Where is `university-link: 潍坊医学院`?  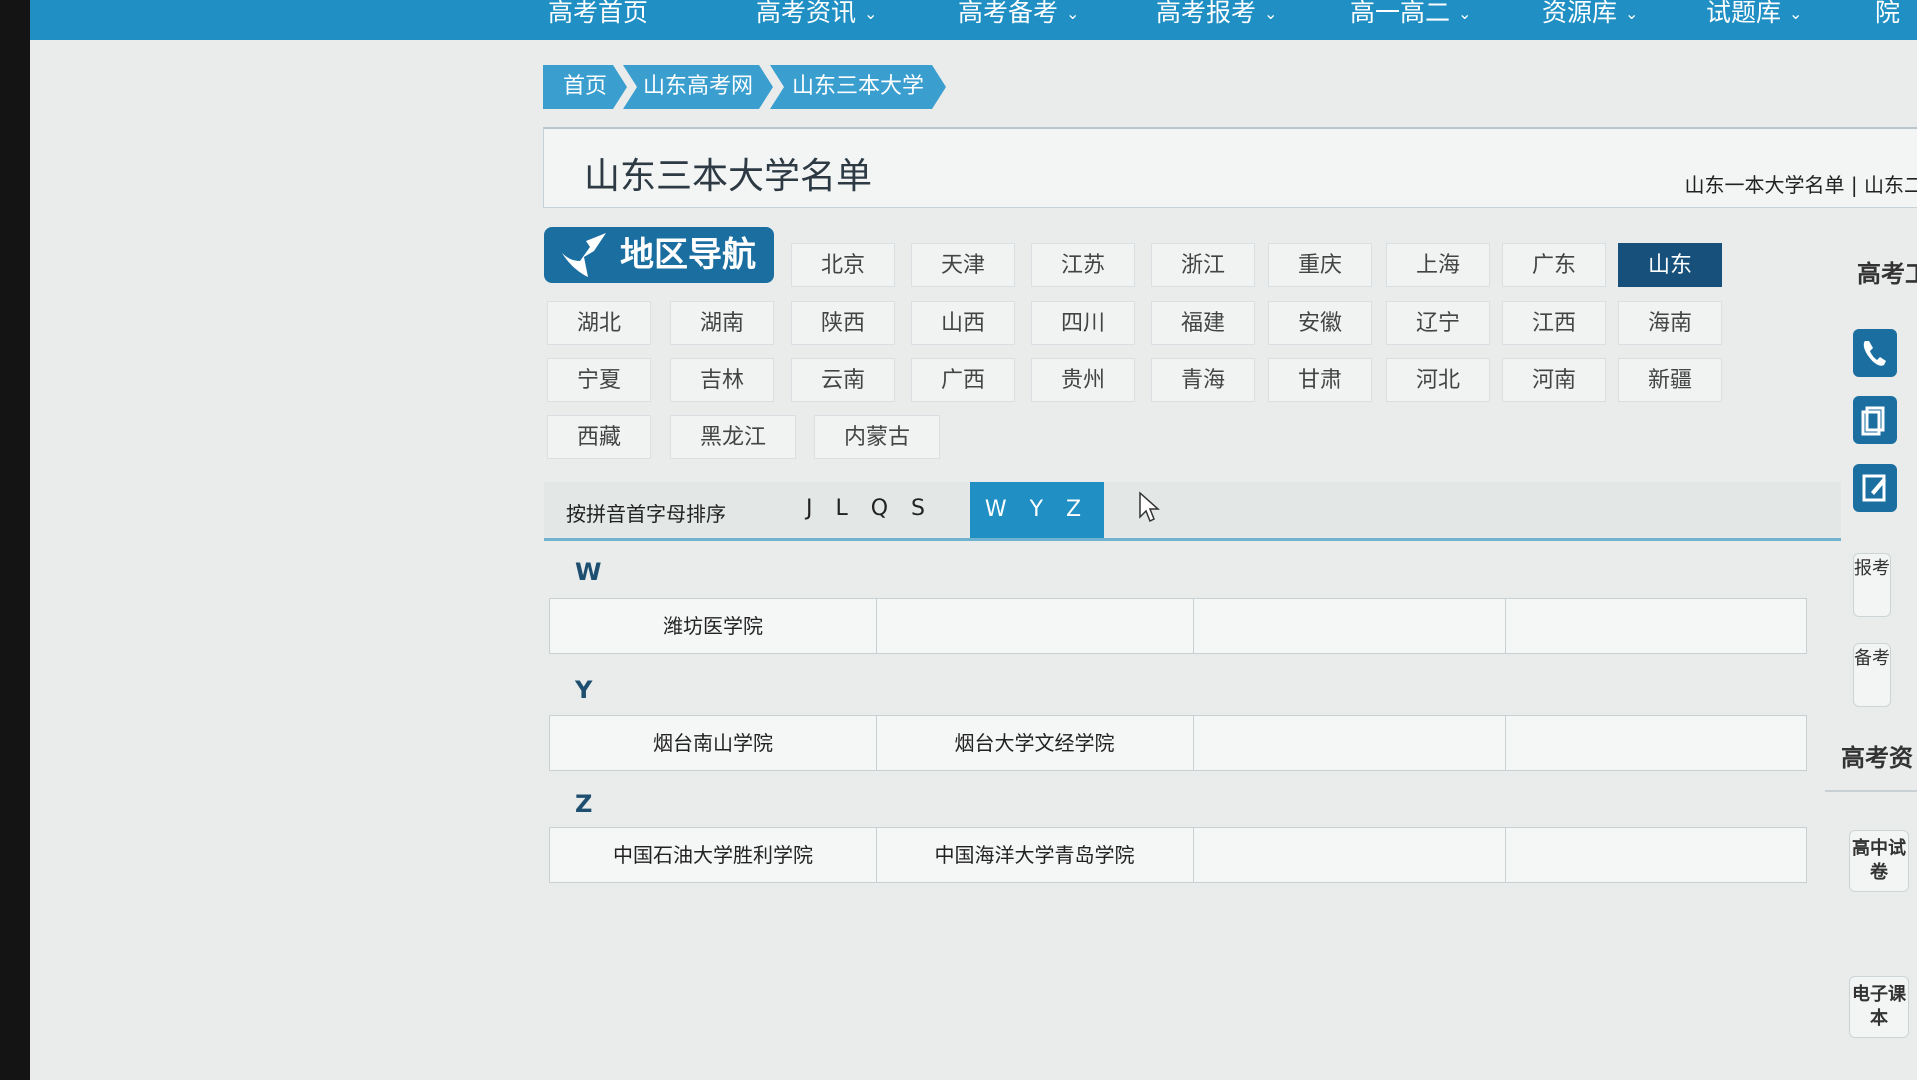 university-link: 潍坊医学院 is located at coordinates (713, 626).